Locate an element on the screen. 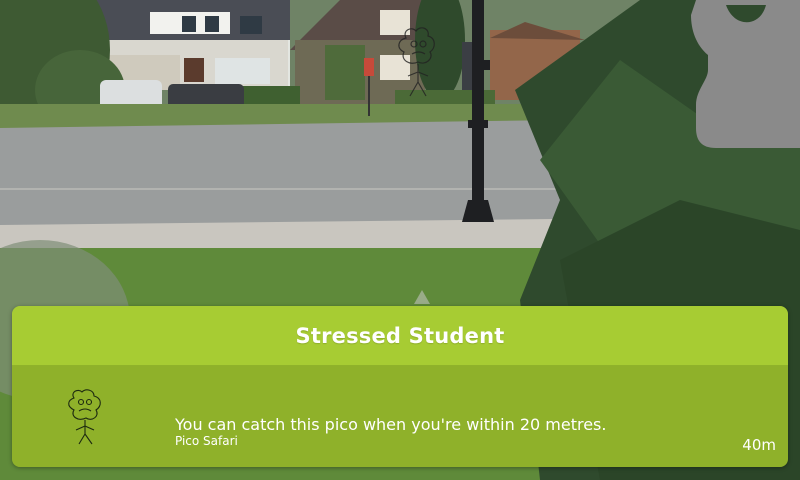 This screenshot has height=480, width=800. pico-creature-icon is located at coordinates (418, 61).